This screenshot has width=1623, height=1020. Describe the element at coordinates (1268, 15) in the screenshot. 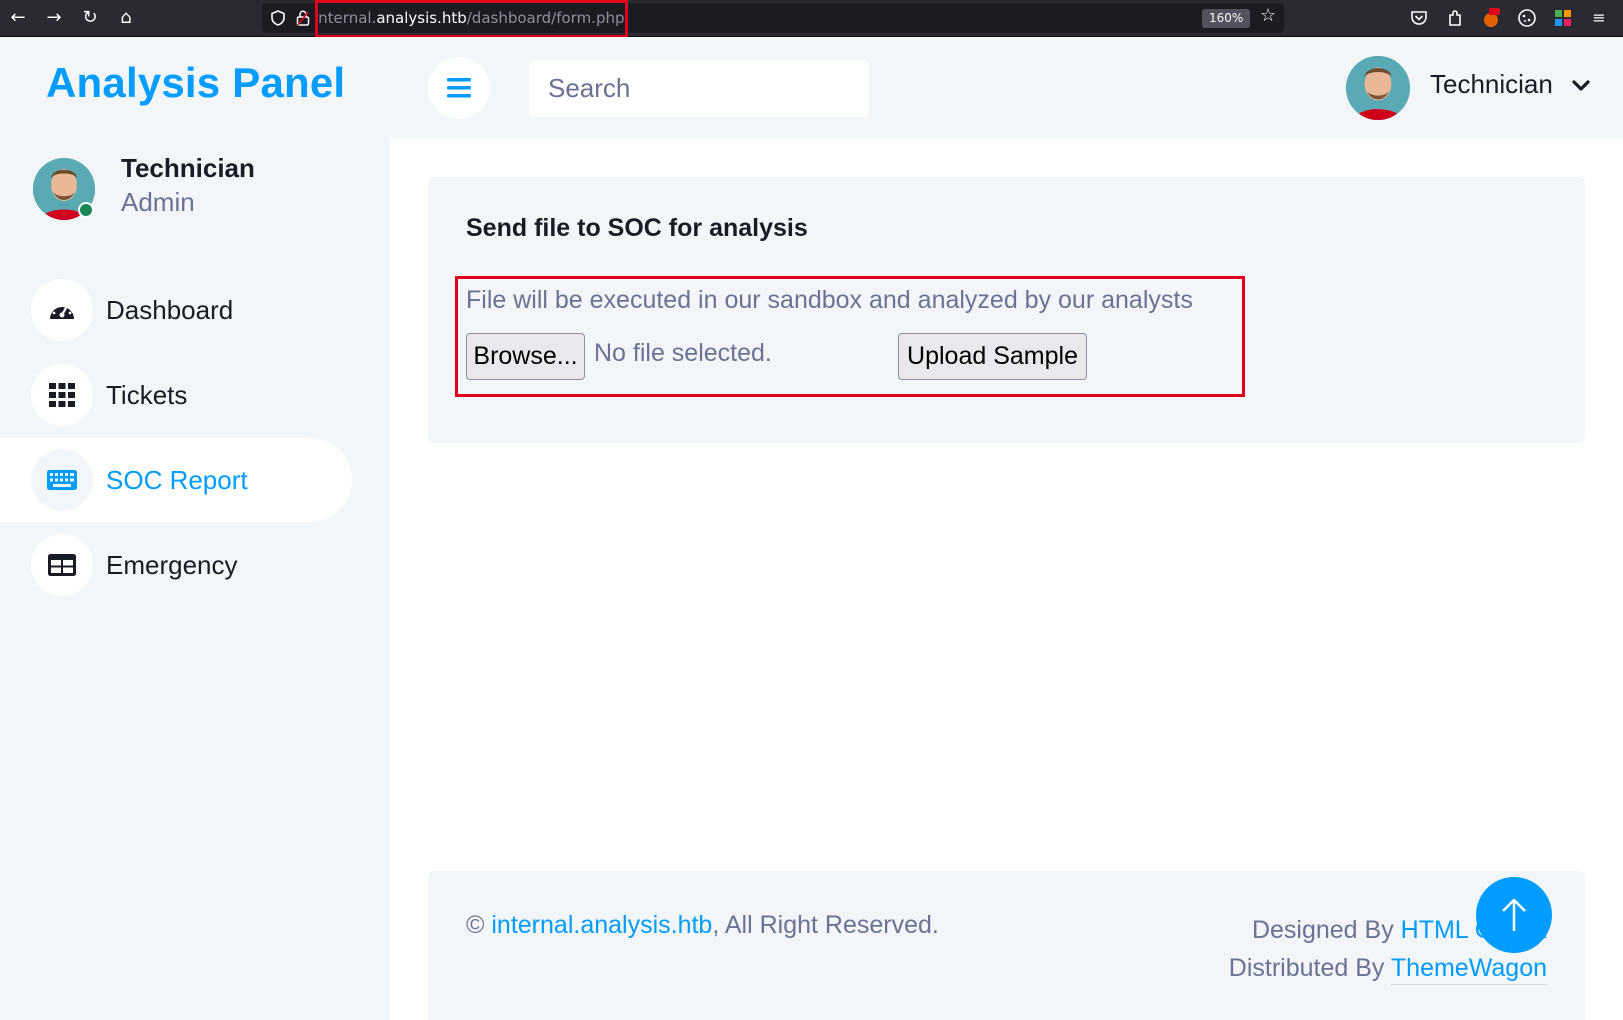

I see `bookmark-star-icon: ☆` at that location.